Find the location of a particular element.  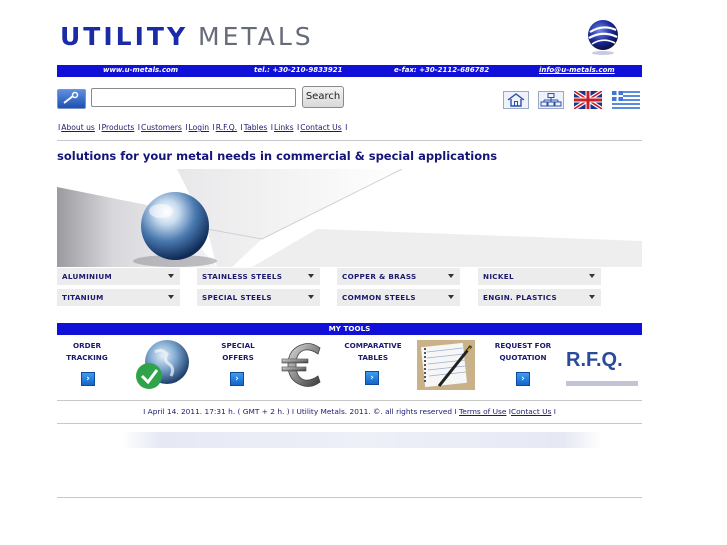

category-label: STAINLESS STEELS is located at coordinates (242, 276).